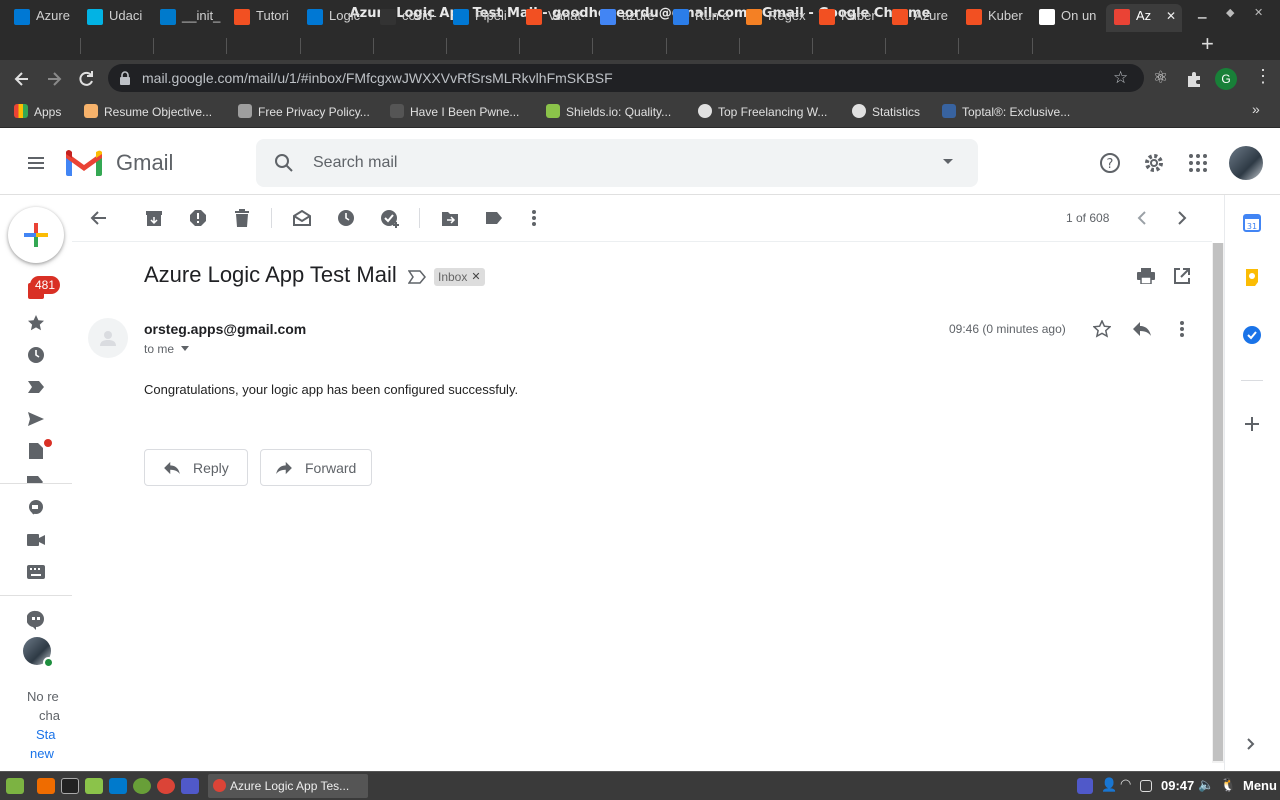  What do you see at coordinates (190, 786) in the screenshot?
I see `teams-launcher-icon` at bounding box center [190, 786].